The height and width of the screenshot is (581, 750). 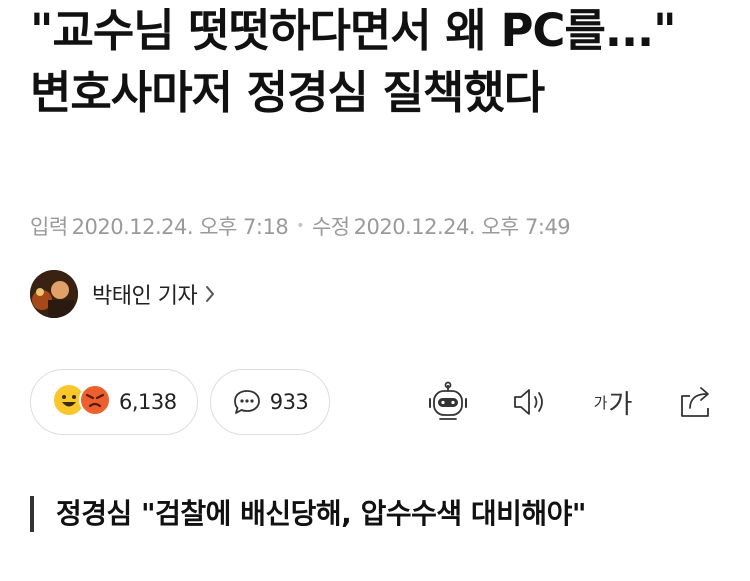 I want to click on input-label: 입력, so click(x=49, y=227).